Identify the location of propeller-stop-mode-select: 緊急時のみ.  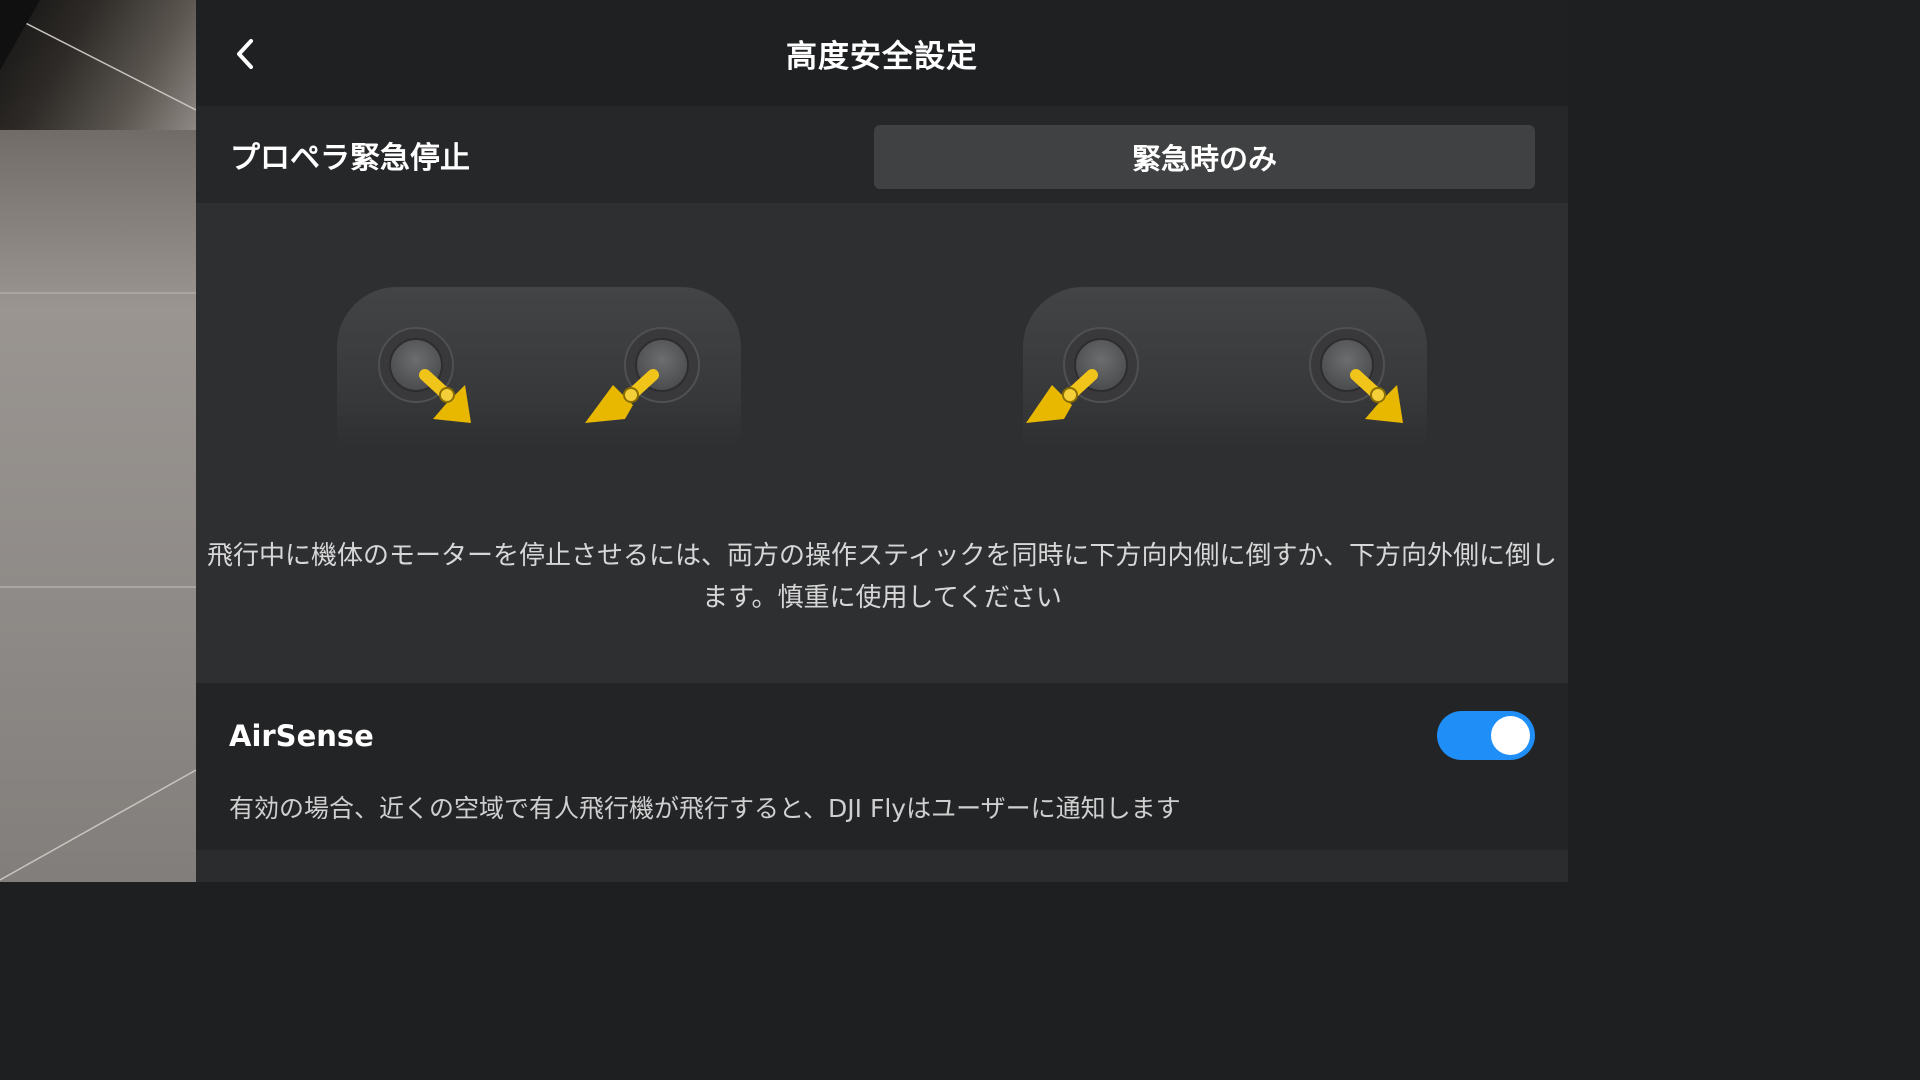
(1204, 157).